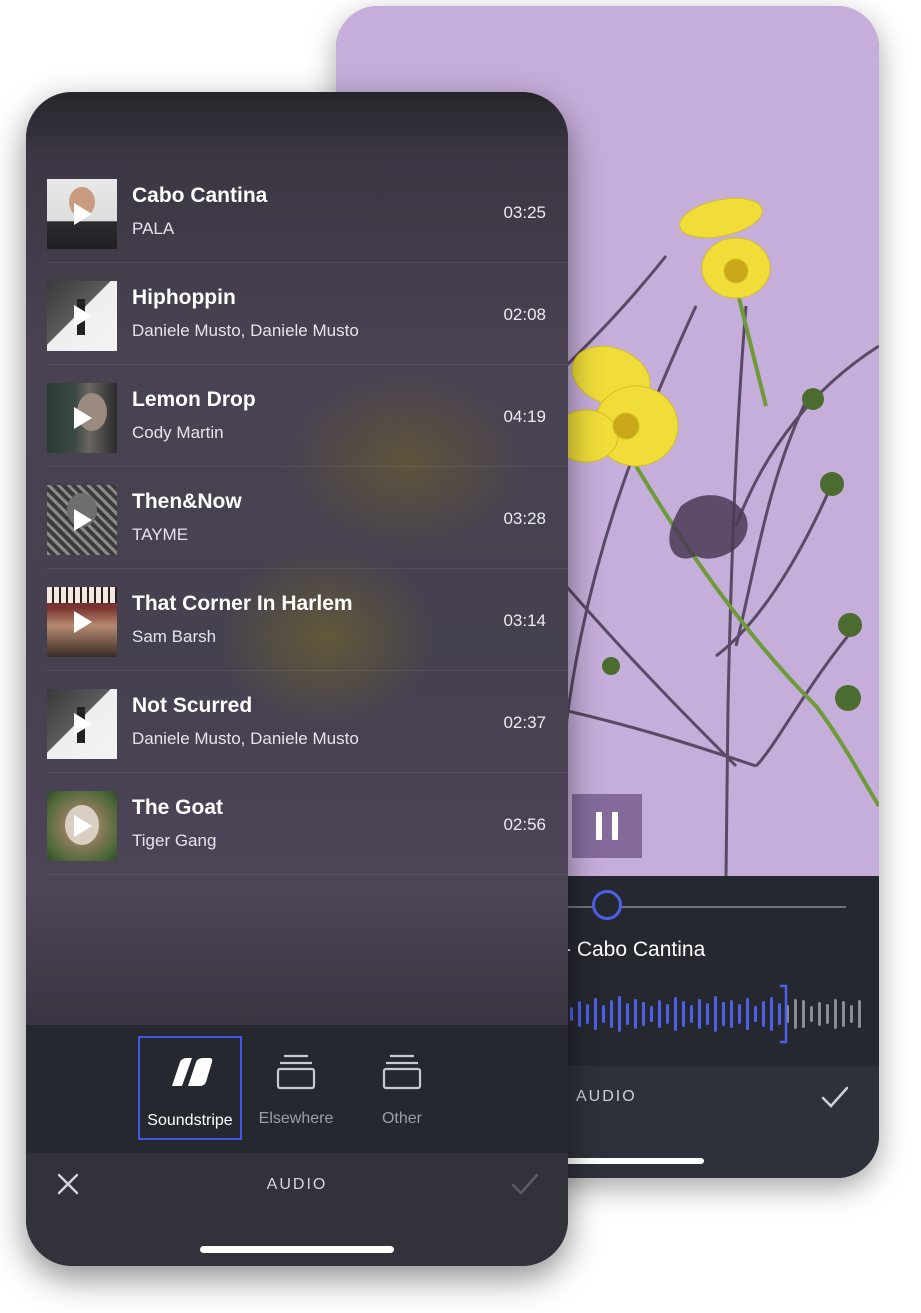 Image resolution: width=921 pixels, height=1313 pixels. Describe the element at coordinates (190, 1120) in the screenshot. I see `tab-label: Soundstripe` at that location.